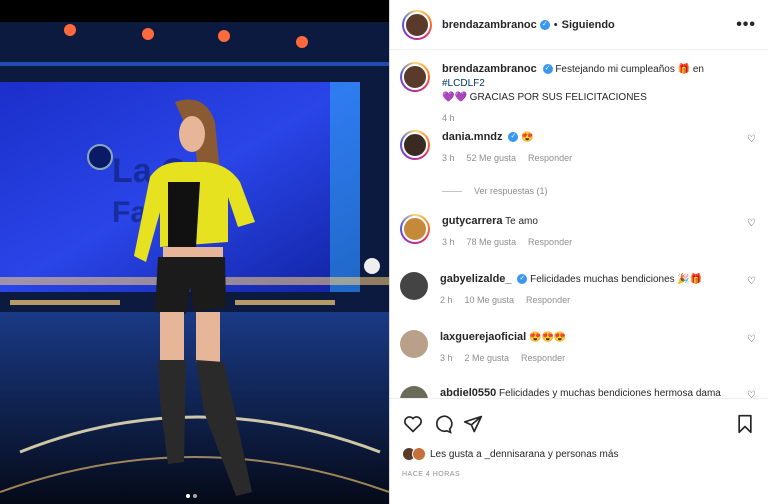 The width and height of the screenshot is (768, 504). What do you see at coordinates (415, 77) in the screenshot?
I see `caption-avatar` at bounding box center [415, 77].